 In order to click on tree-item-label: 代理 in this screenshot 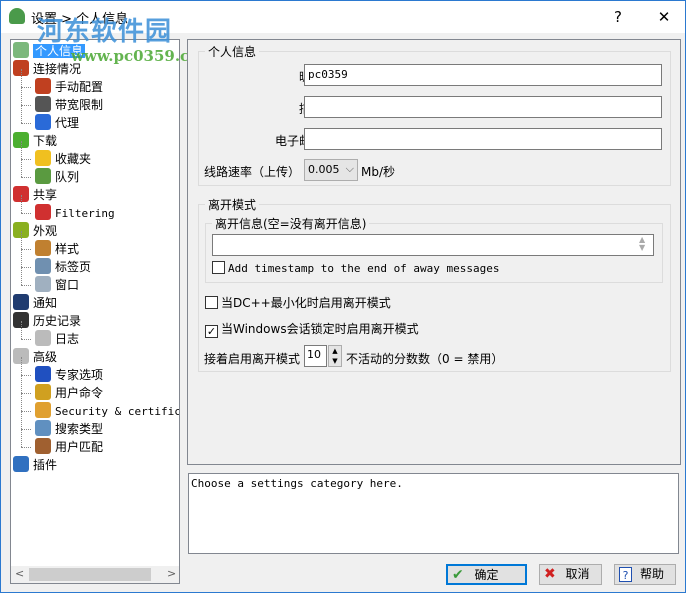, I will do `click(67, 123)`.